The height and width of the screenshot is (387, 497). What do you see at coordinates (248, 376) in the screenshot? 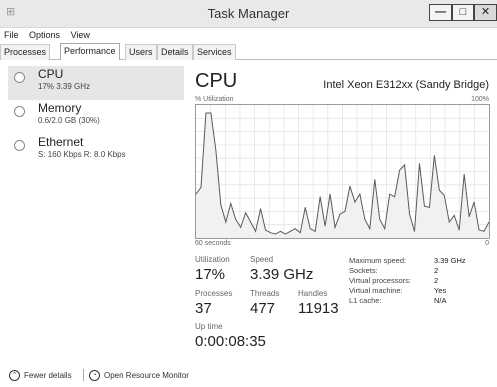
I see `footer-bar: ⌃ Fewer details ◔ Open Resource Monitor` at bounding box center [248, 376].